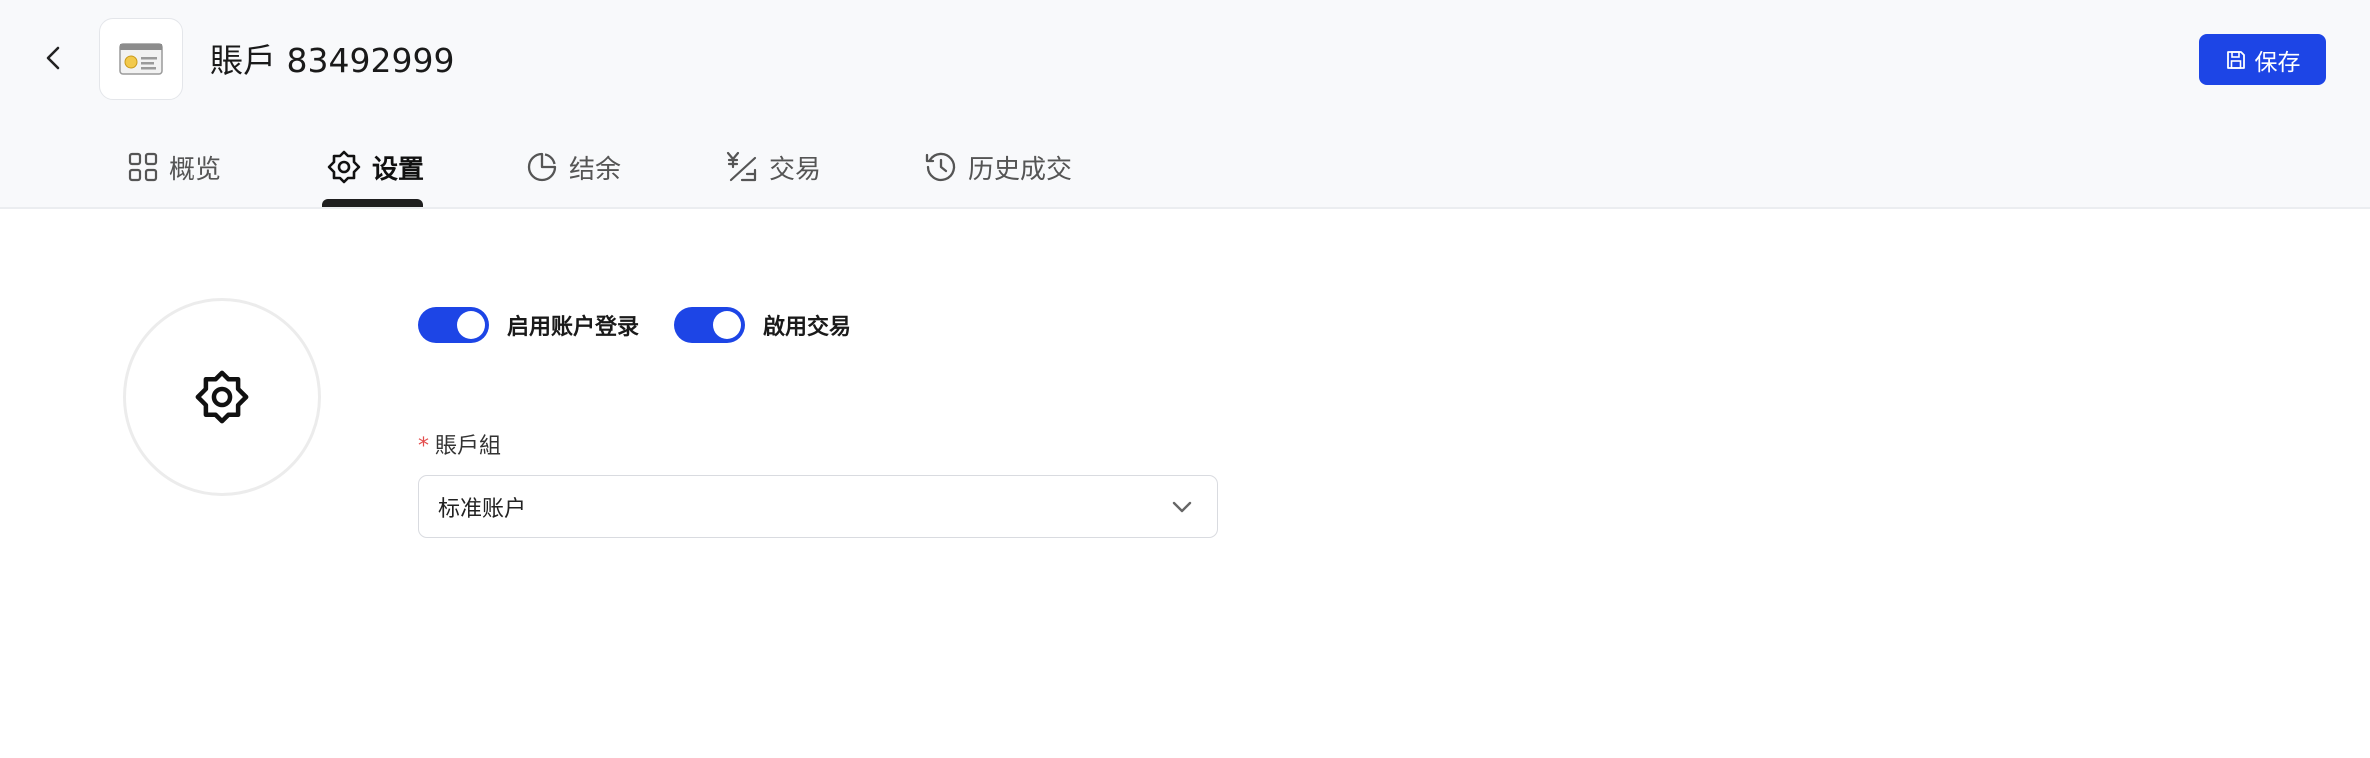 The height and width of the screenshot is (758, 2370). What do you see at coordinates (398, 169) in the screenshot?
I see `tab-label: 设置` at bounding box center [398, 169].